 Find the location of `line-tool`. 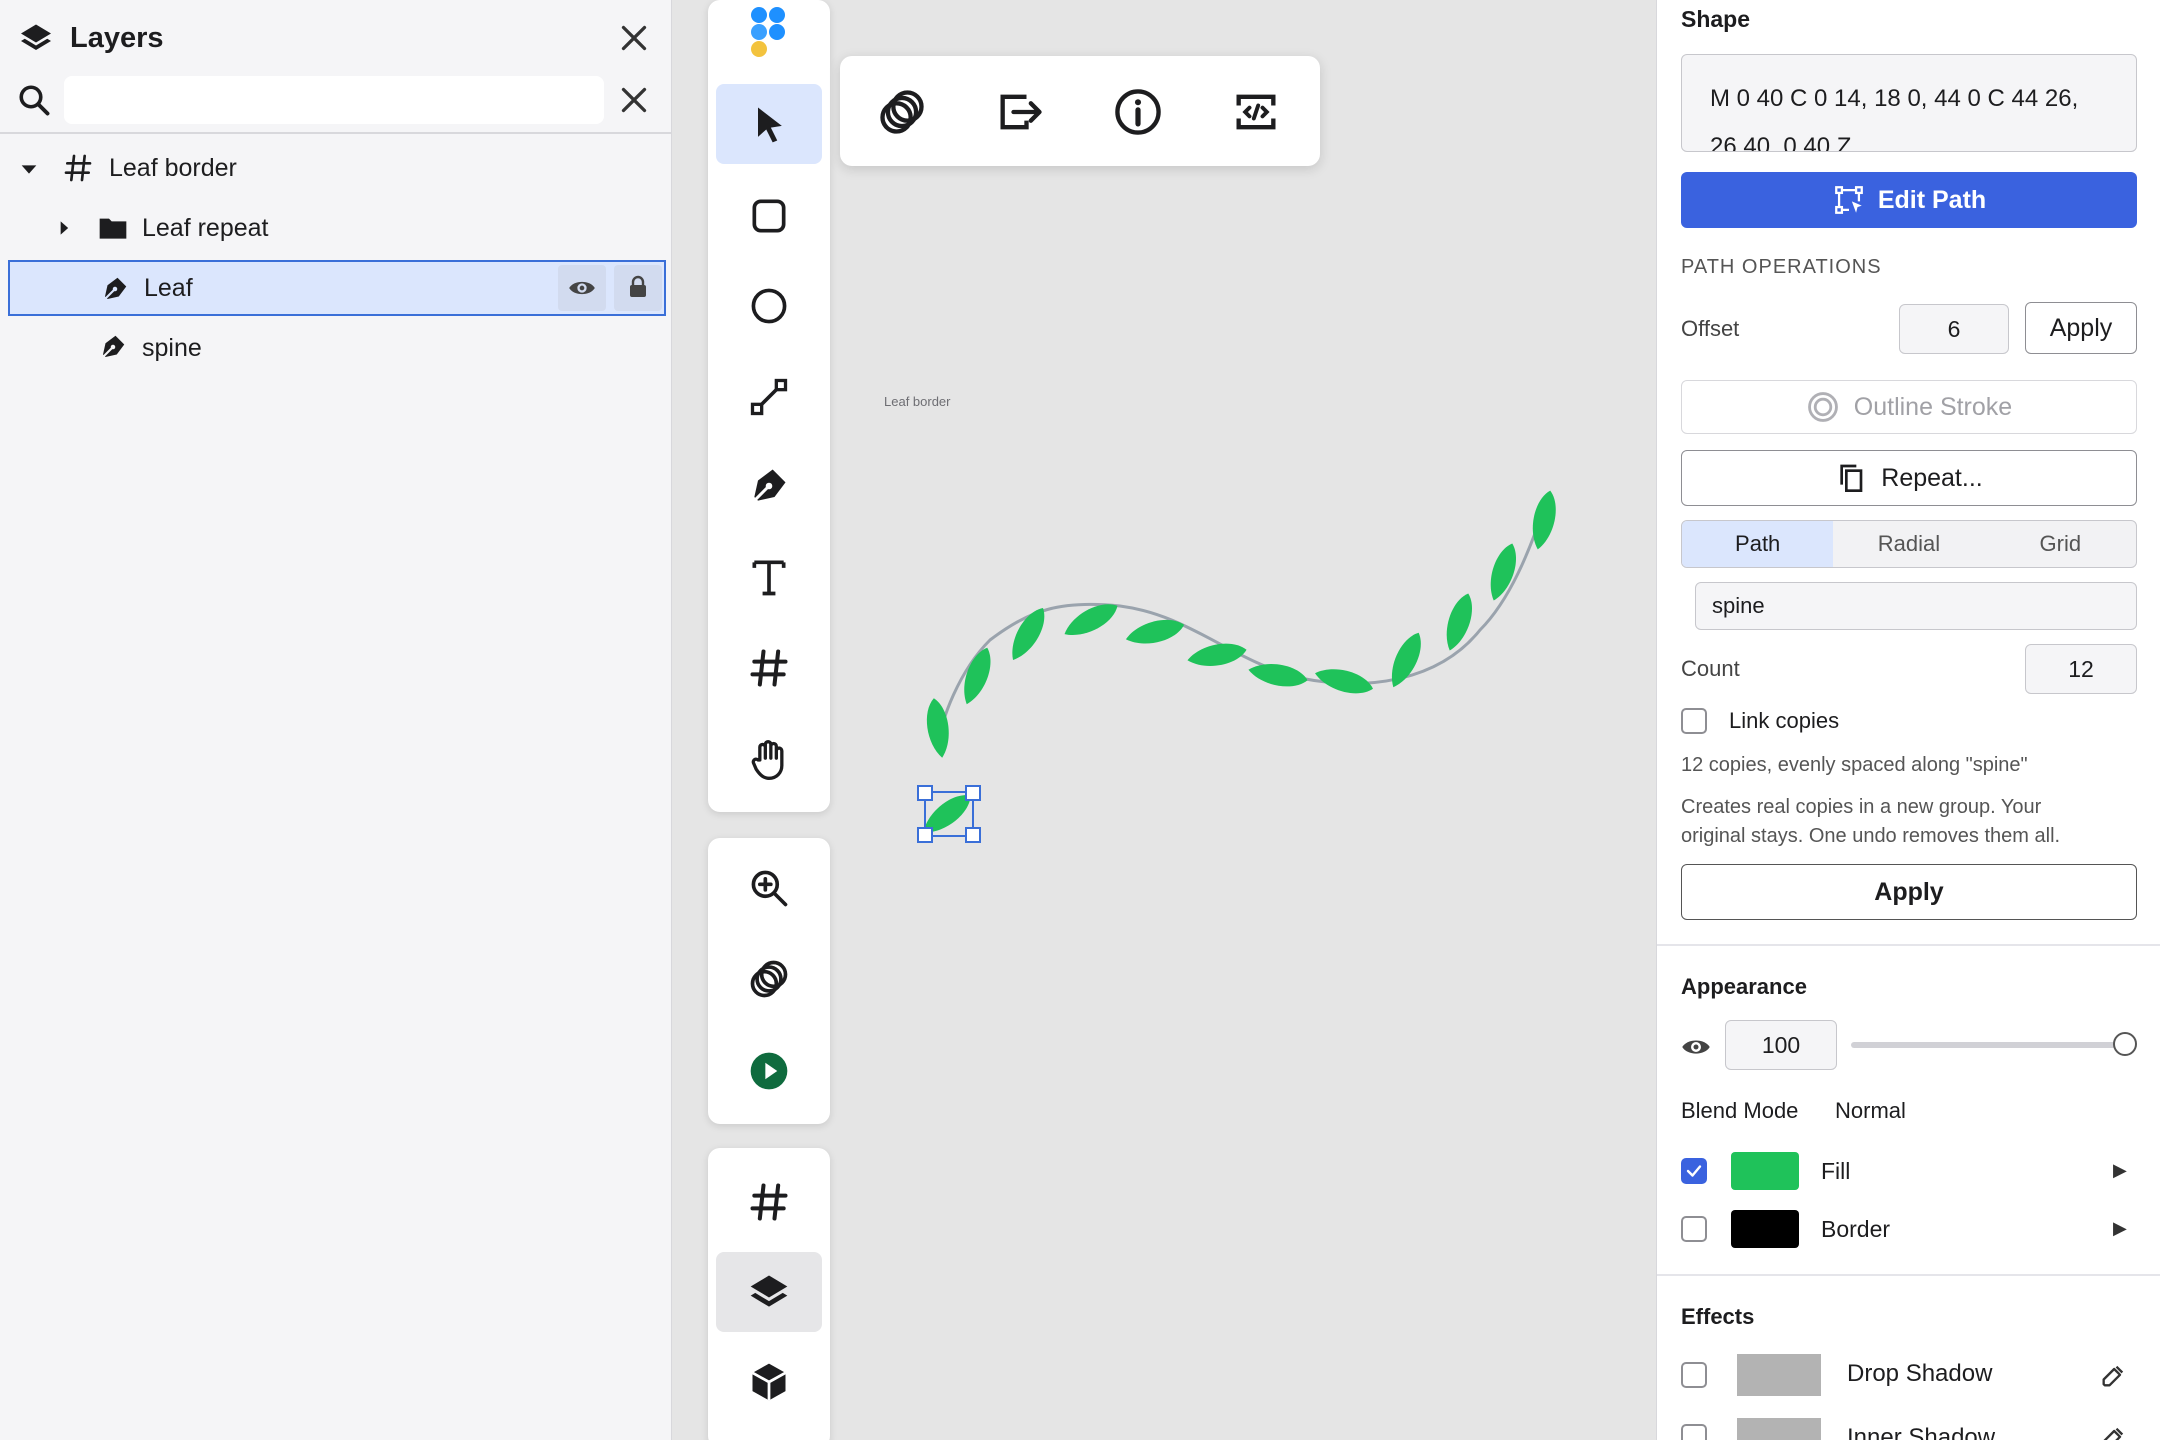

line-tool is located at coordinates (769, 397).